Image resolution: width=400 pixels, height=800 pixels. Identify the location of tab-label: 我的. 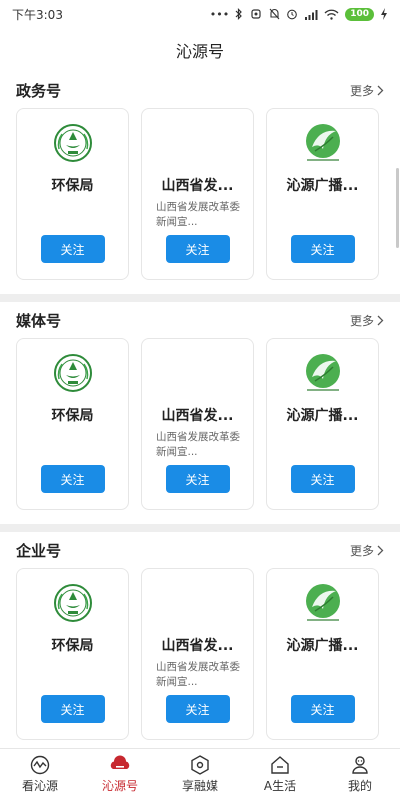
(359, 786).